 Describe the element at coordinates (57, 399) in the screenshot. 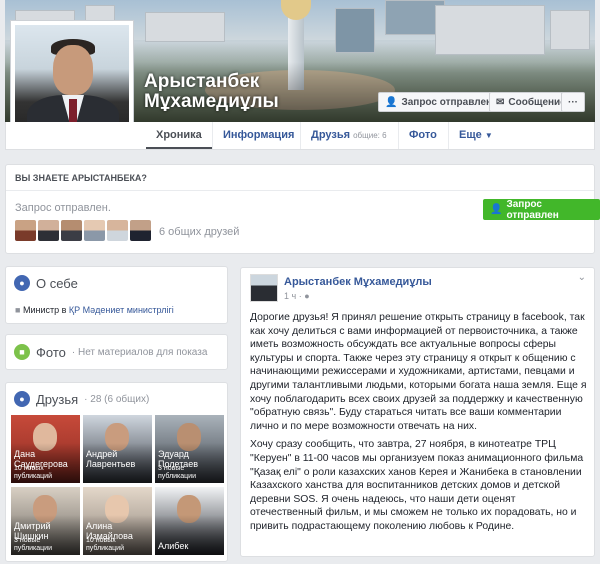

I see `friends-title: Друзья` at that location.